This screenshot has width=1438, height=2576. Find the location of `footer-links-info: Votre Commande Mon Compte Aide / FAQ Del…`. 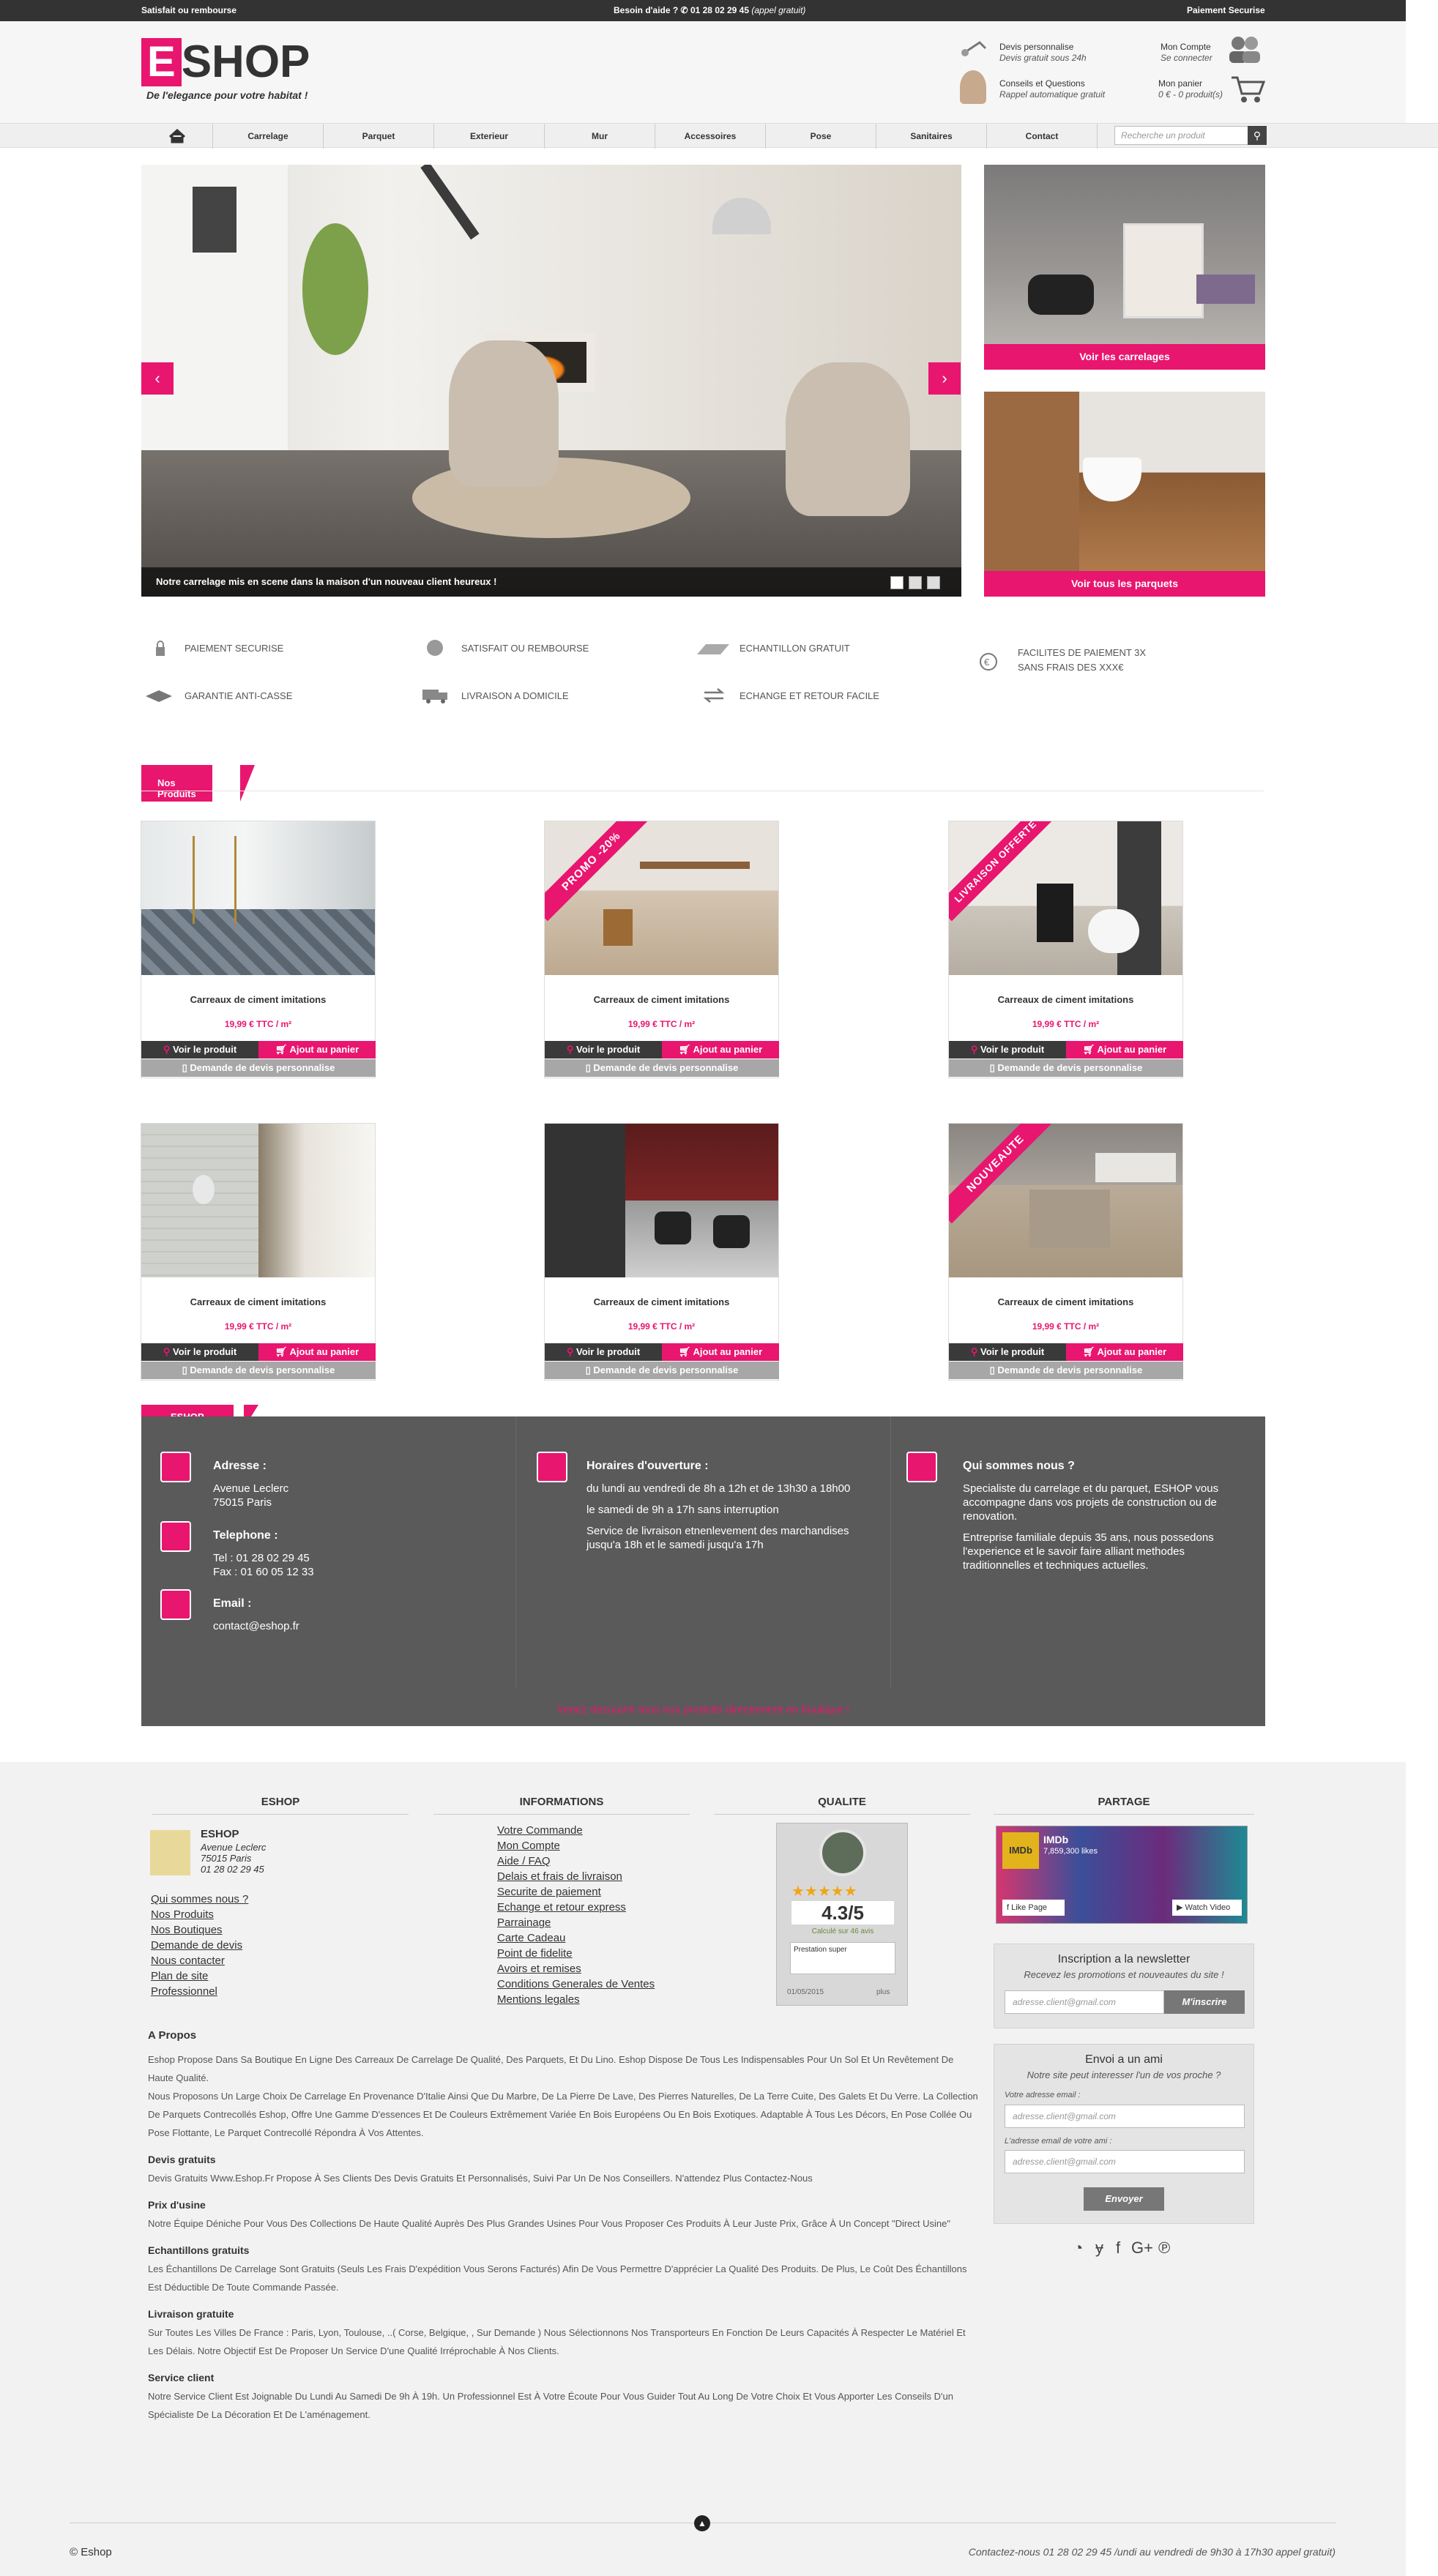

footer-links-info: Votre Commande Mon Compte Aide / FAQ Del… is located at coordinates (576, 1915).